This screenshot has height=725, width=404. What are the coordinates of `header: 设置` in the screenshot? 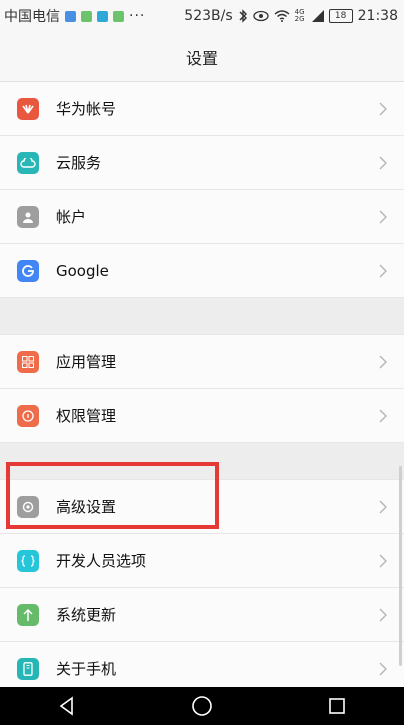 It's located at (202, 57).